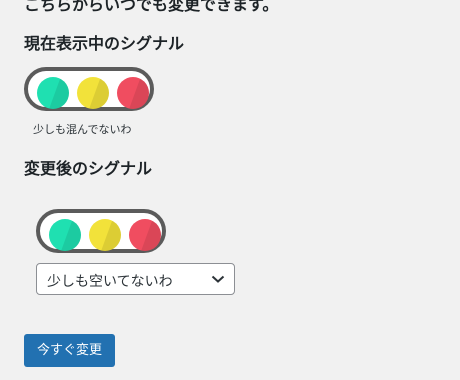 The width and height of the screenshot is (460, 380). I want to click on change-now-button: 今すぐ変更, so click(69, 350).